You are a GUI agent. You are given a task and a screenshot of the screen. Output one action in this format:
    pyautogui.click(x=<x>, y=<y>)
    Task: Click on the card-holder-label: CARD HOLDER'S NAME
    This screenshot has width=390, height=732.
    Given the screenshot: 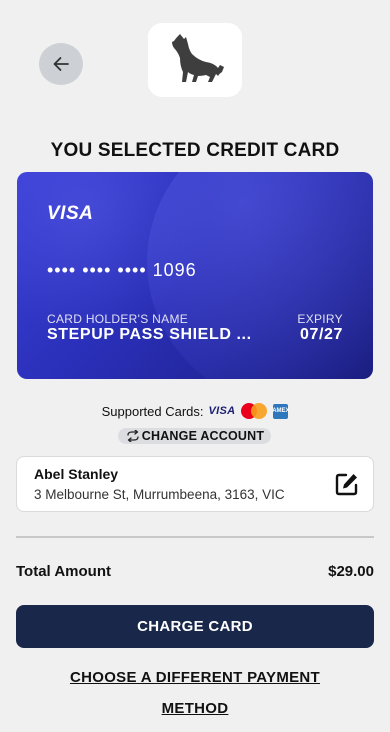 What is the action you would take?
    pyautogui.click(x=118, y=319)
    